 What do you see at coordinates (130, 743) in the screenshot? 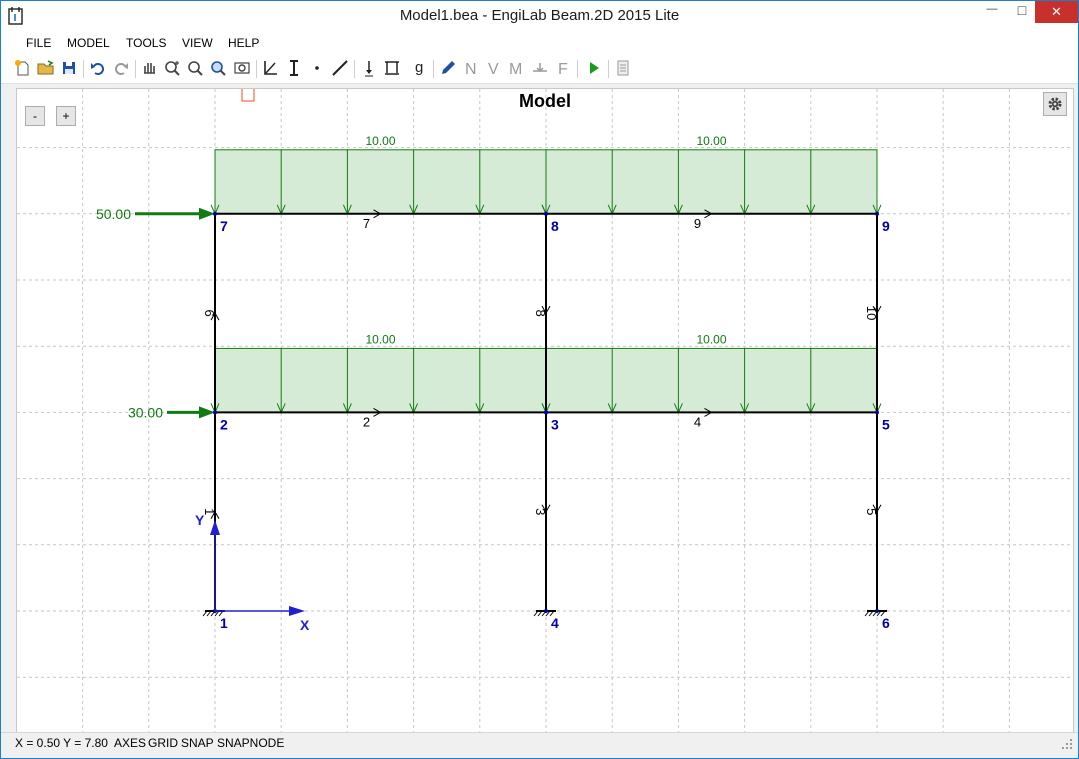
I see `status-axes-toggle: AXES` at bounding box center [130, 743].